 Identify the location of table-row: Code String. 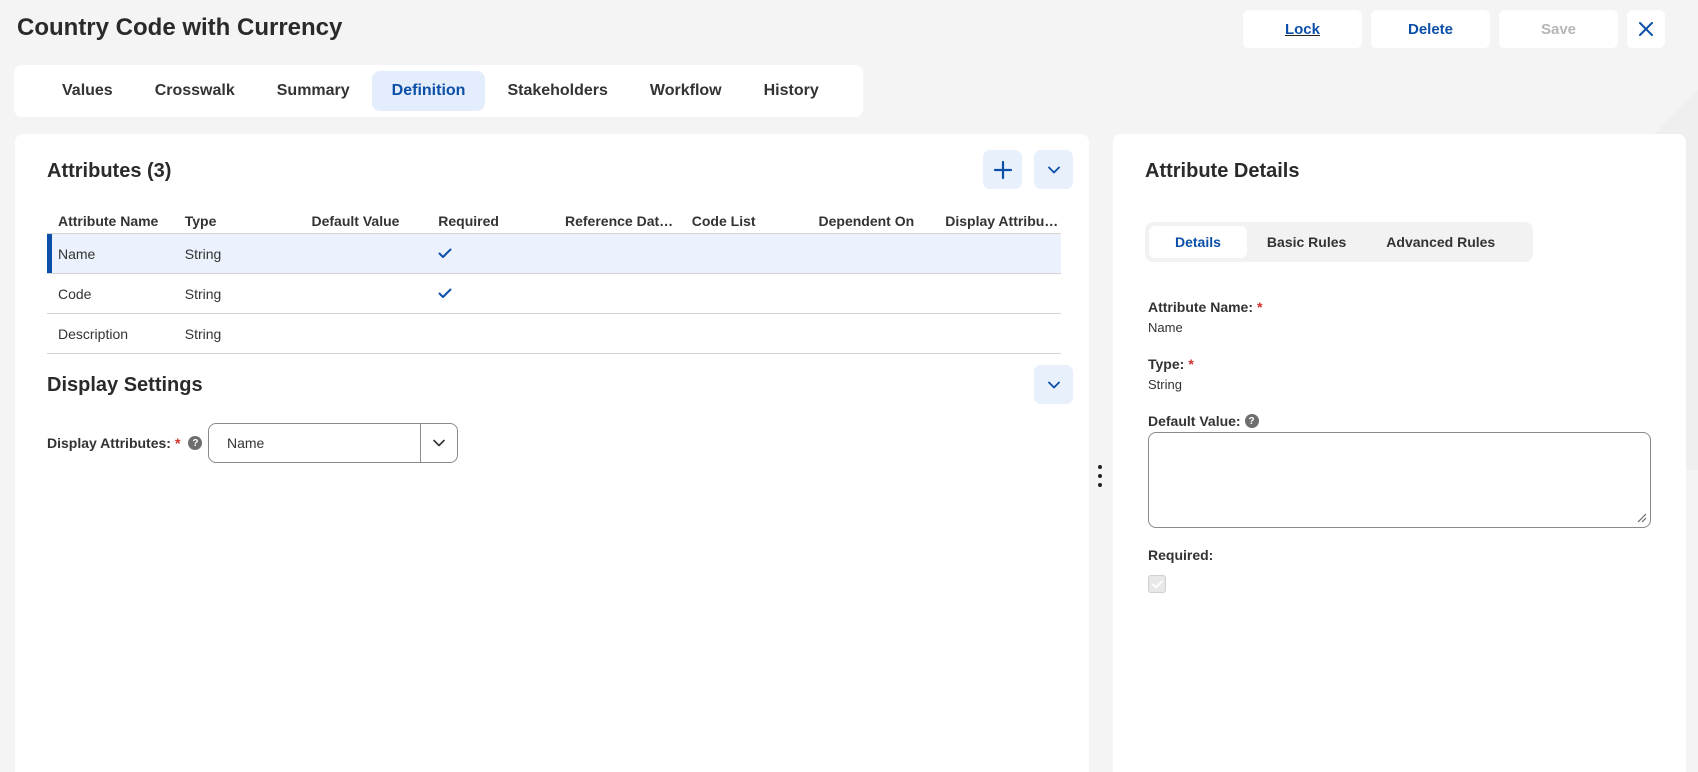
(554, 294).